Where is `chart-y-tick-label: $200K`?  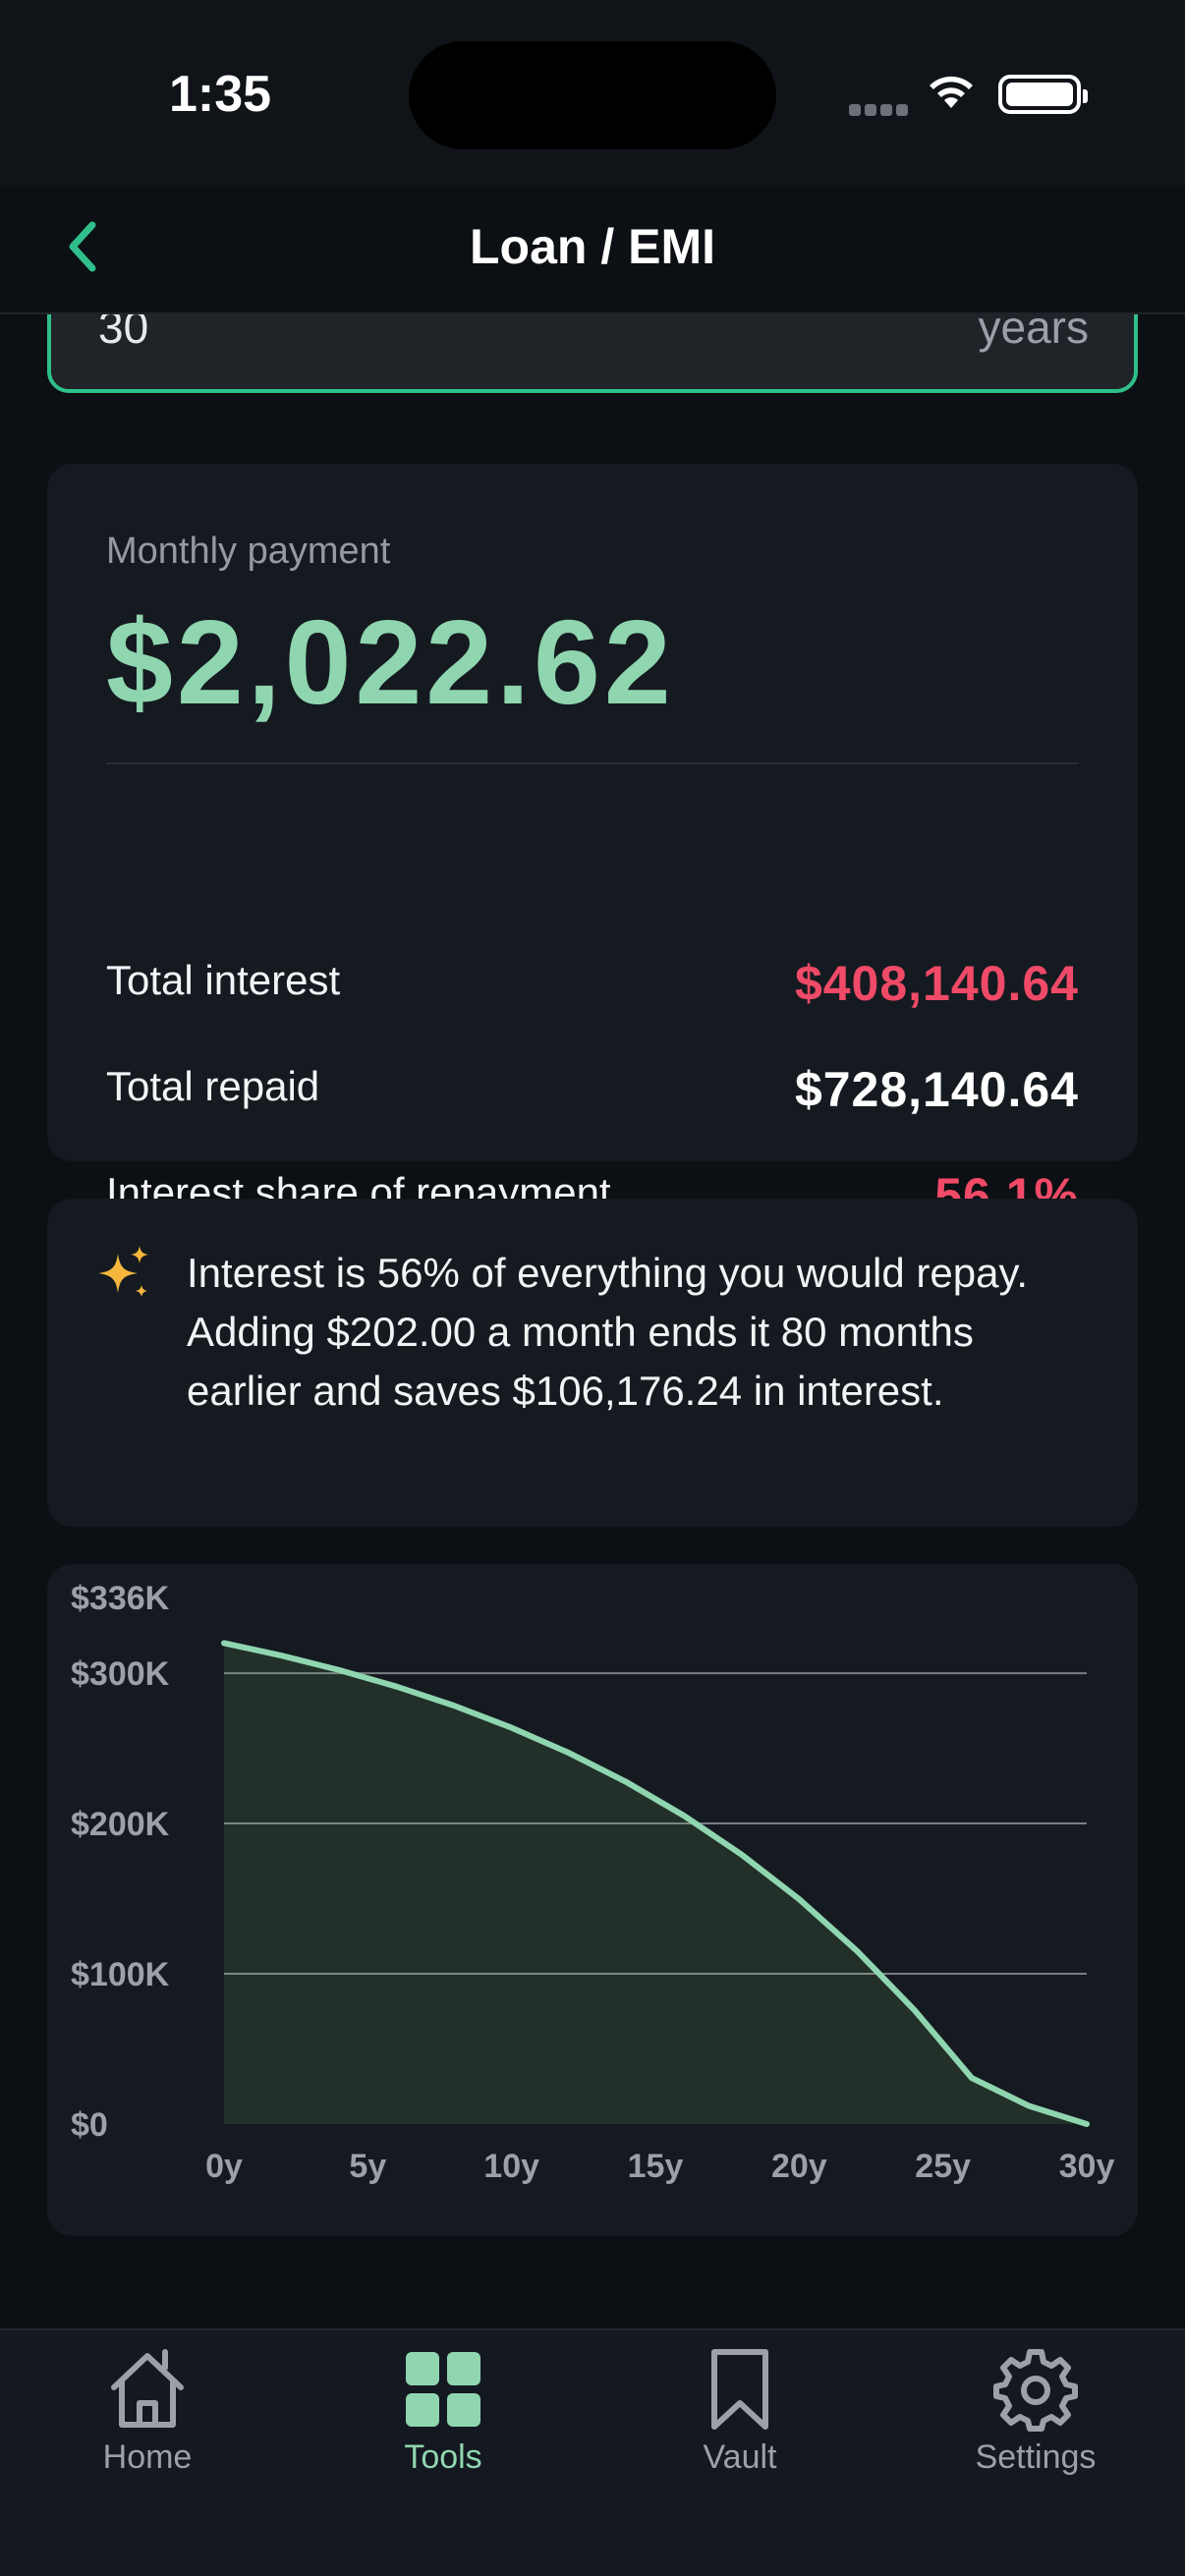
chart-y-tick-label: $200K is located at coordinates (121, 1824).